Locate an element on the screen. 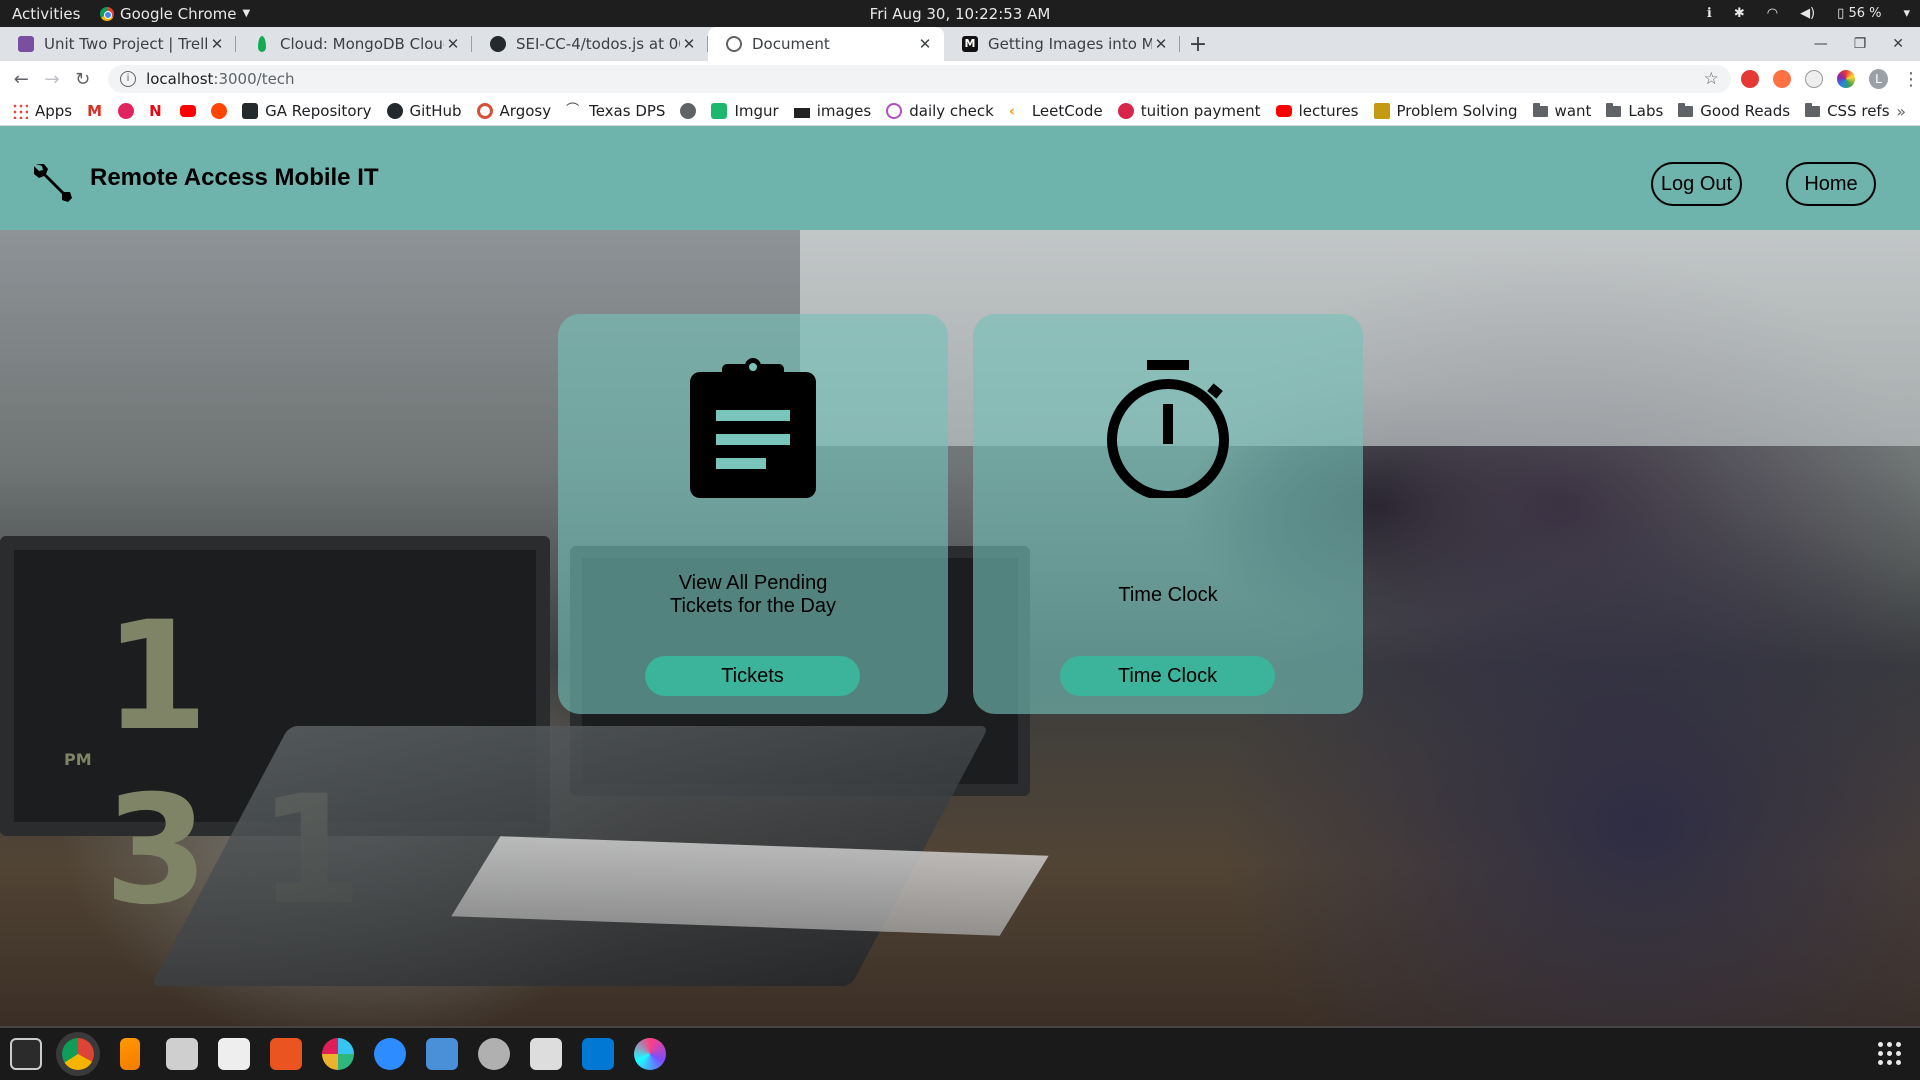  site-info-icon: i is located at coordinates (128, 79).